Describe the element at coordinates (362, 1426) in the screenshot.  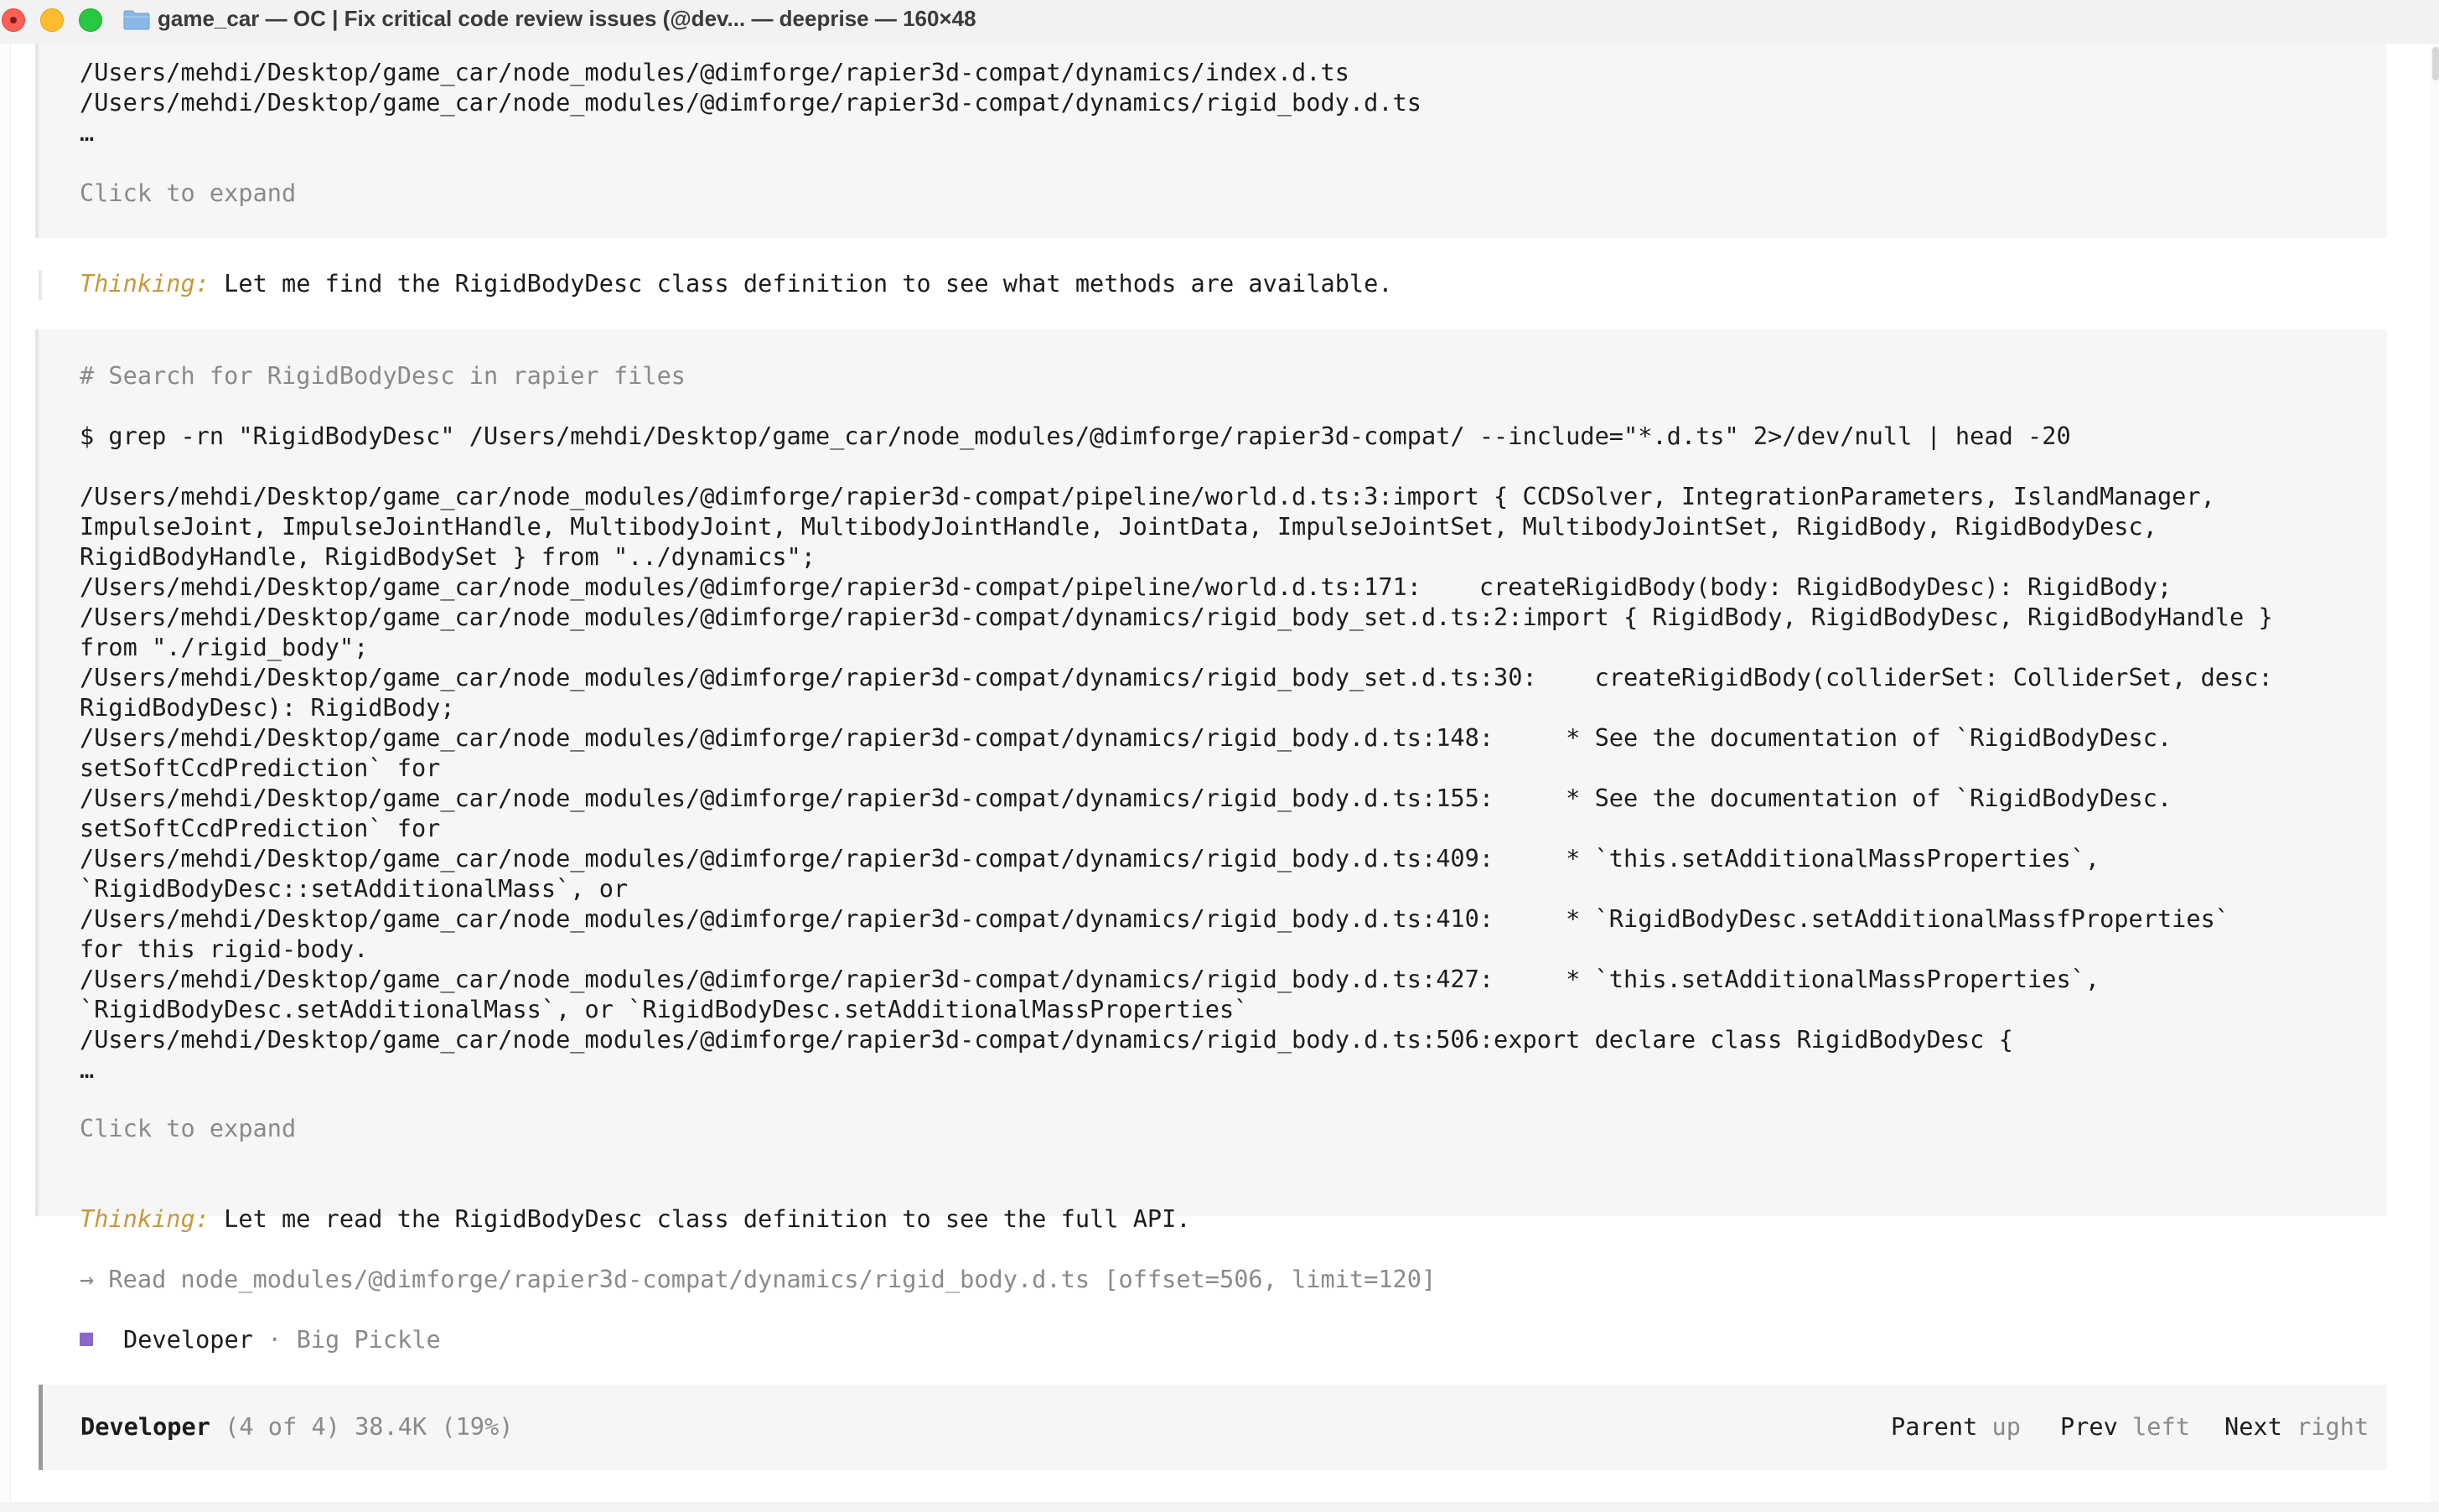
I see `footer-position: (4 of 4) 38.4K (19%)` at that location.